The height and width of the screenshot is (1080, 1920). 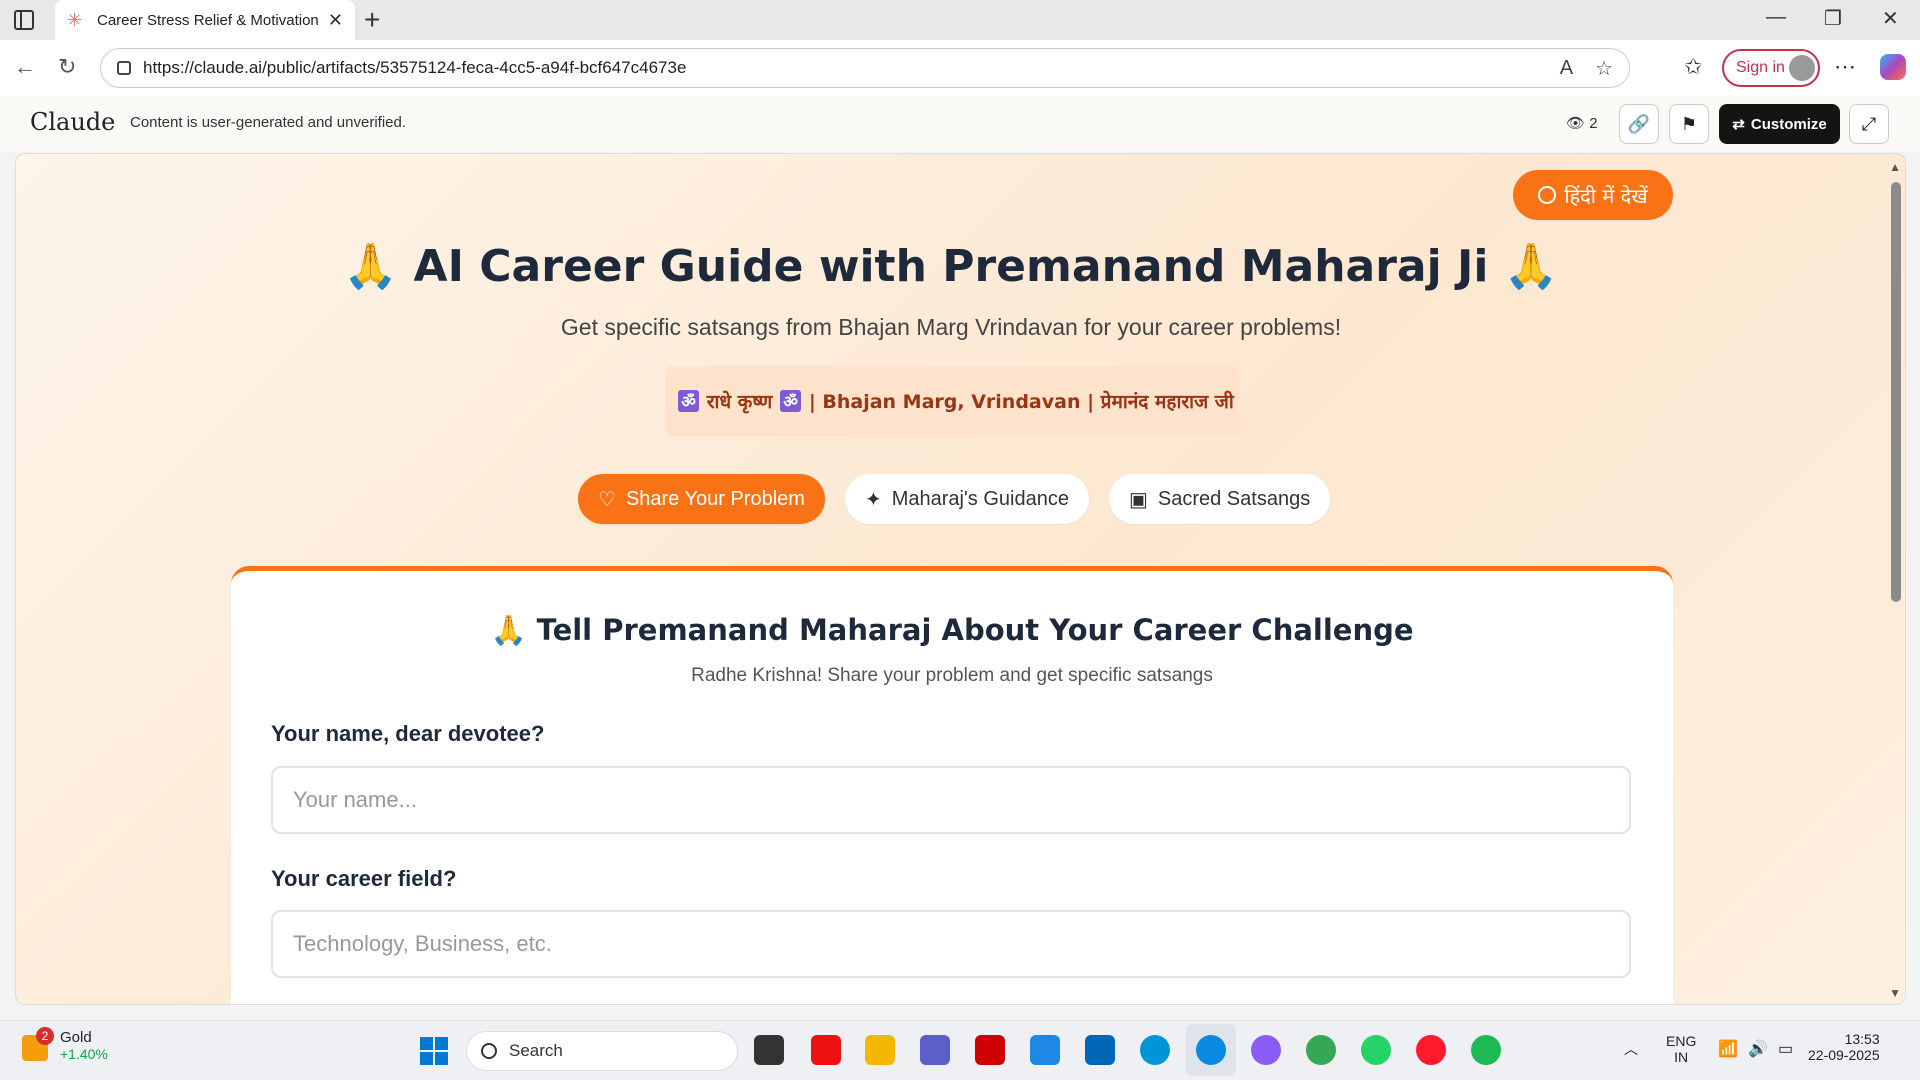 What do you see at coordinates (1234, 498) in the screenshot?
I see `tab-label: Sacred Satsangs` at bounding box center [1234, 498].